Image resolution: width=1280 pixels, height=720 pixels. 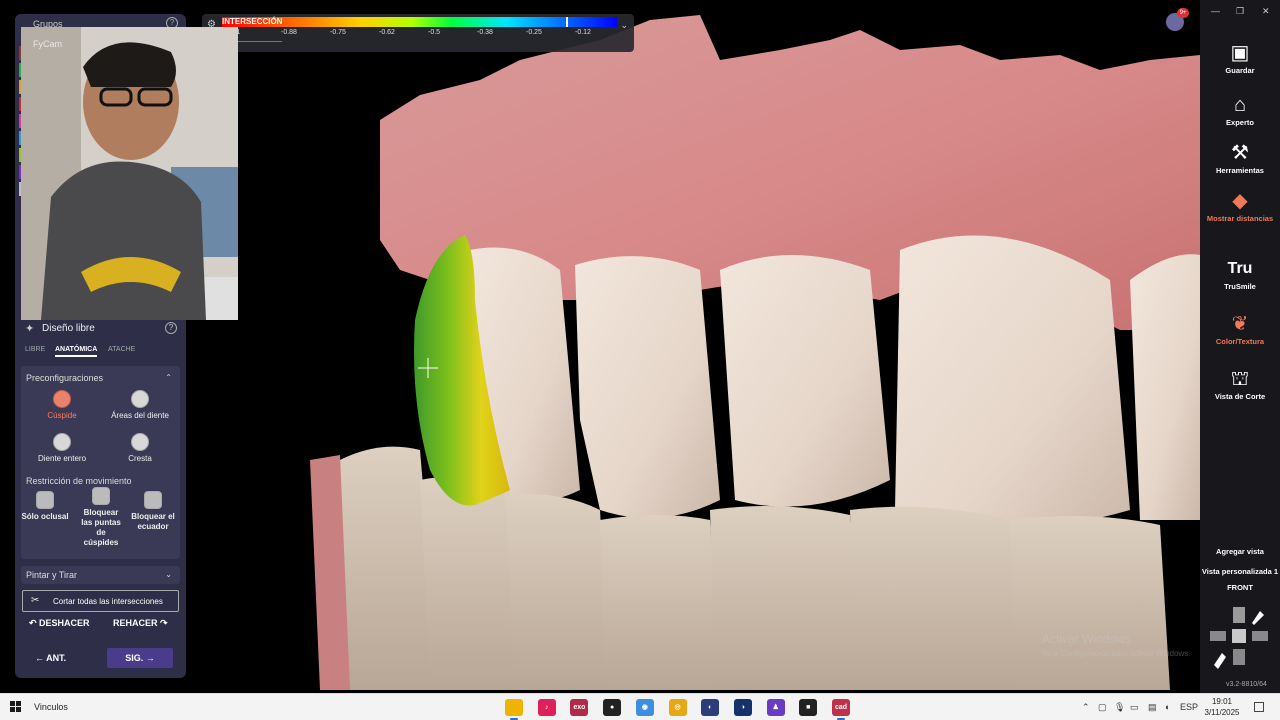 I want to click on front-view-button: FRONT, so click(x=1240, y=587).